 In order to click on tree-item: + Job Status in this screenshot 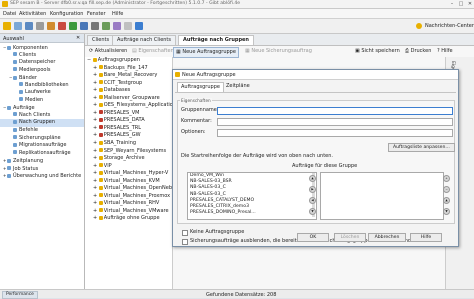, I will do `click(42, 169)`.